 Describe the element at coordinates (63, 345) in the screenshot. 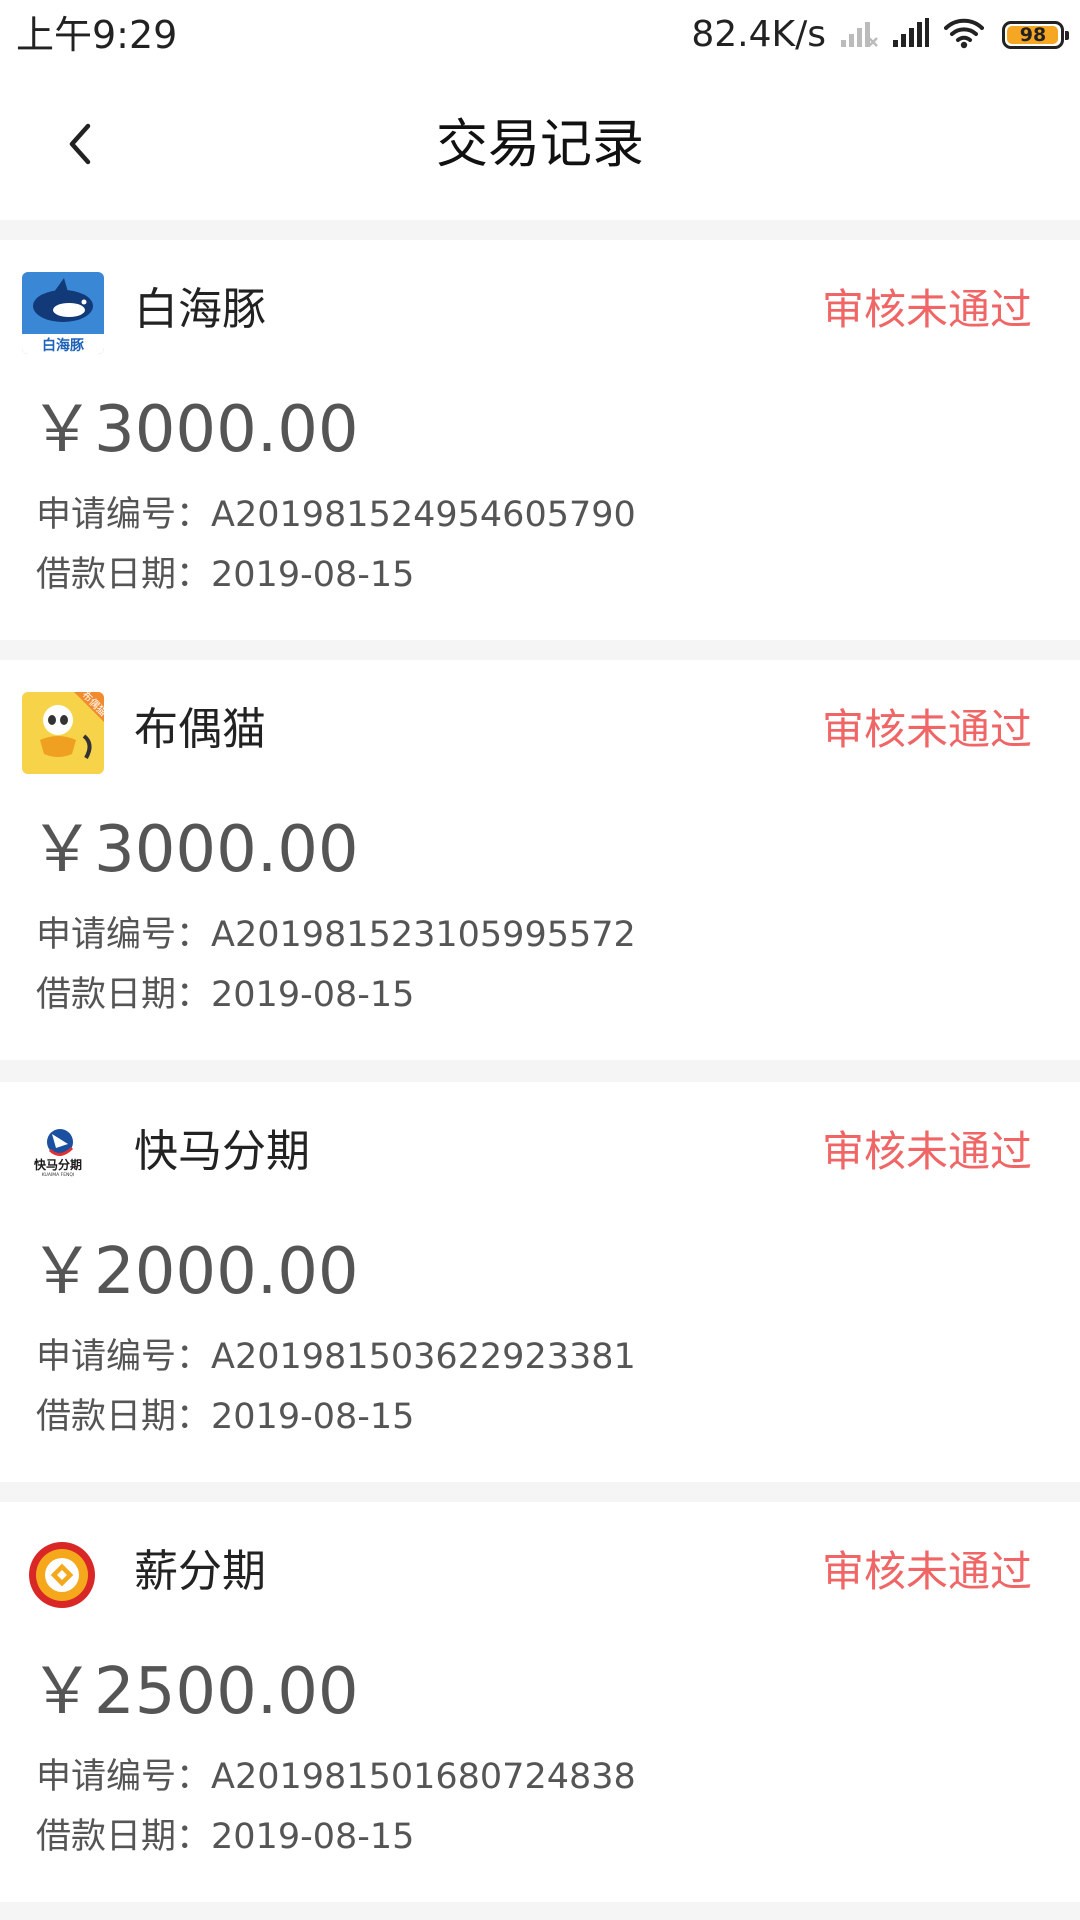

I see `logo-text: 白海豚` at that location.